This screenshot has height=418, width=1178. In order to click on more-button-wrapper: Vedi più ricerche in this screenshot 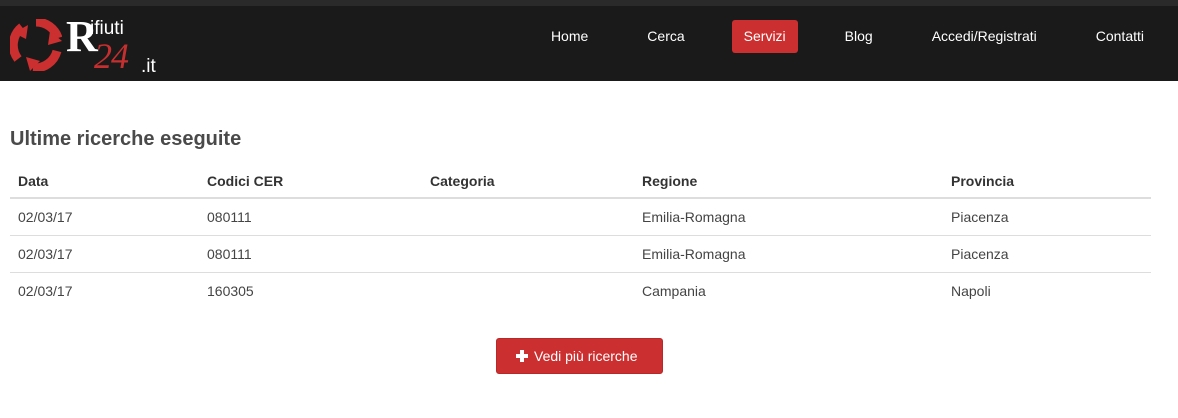, I will do `click(579, 356)`.